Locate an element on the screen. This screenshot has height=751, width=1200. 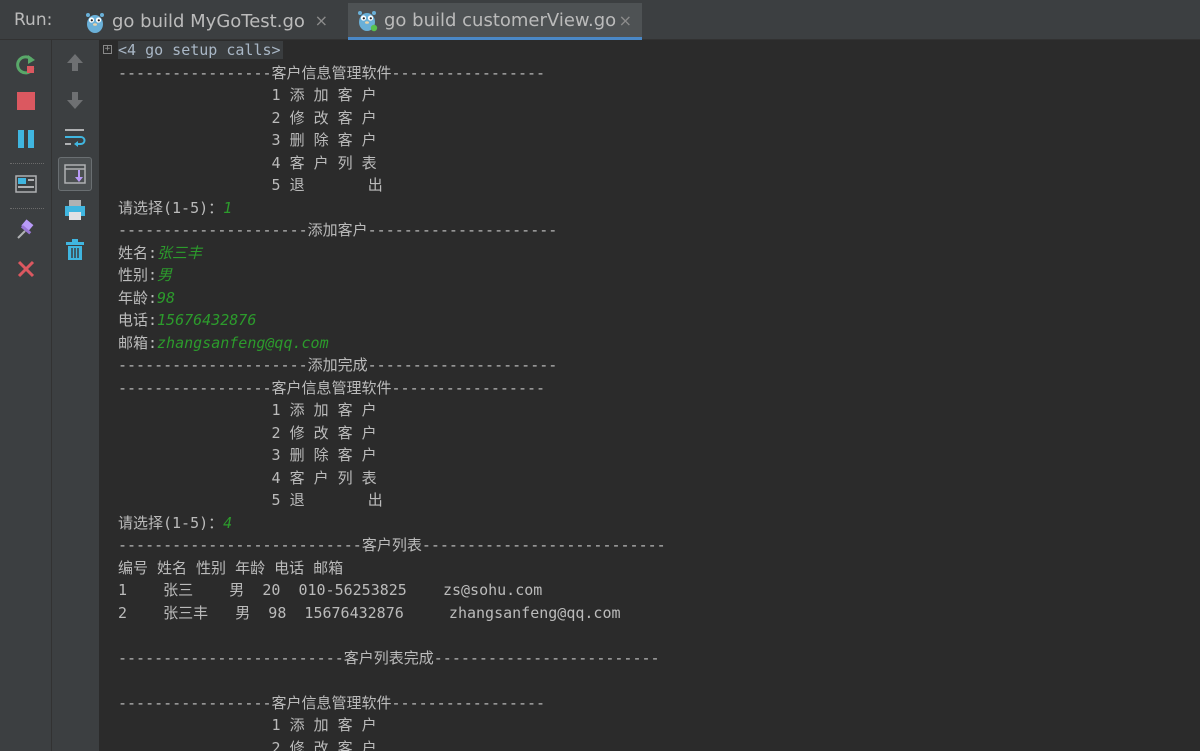
tab-mygotest: go build MyGoTest.go × is located at coordinates (207, 21).